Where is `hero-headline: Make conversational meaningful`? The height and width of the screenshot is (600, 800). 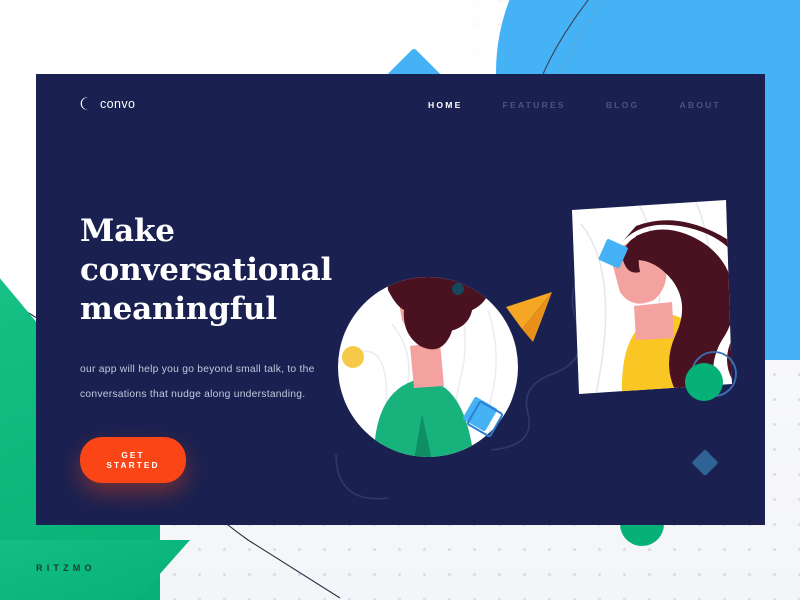 hero-headline: Make conversational meaningful is located at coordinates (250, 270).